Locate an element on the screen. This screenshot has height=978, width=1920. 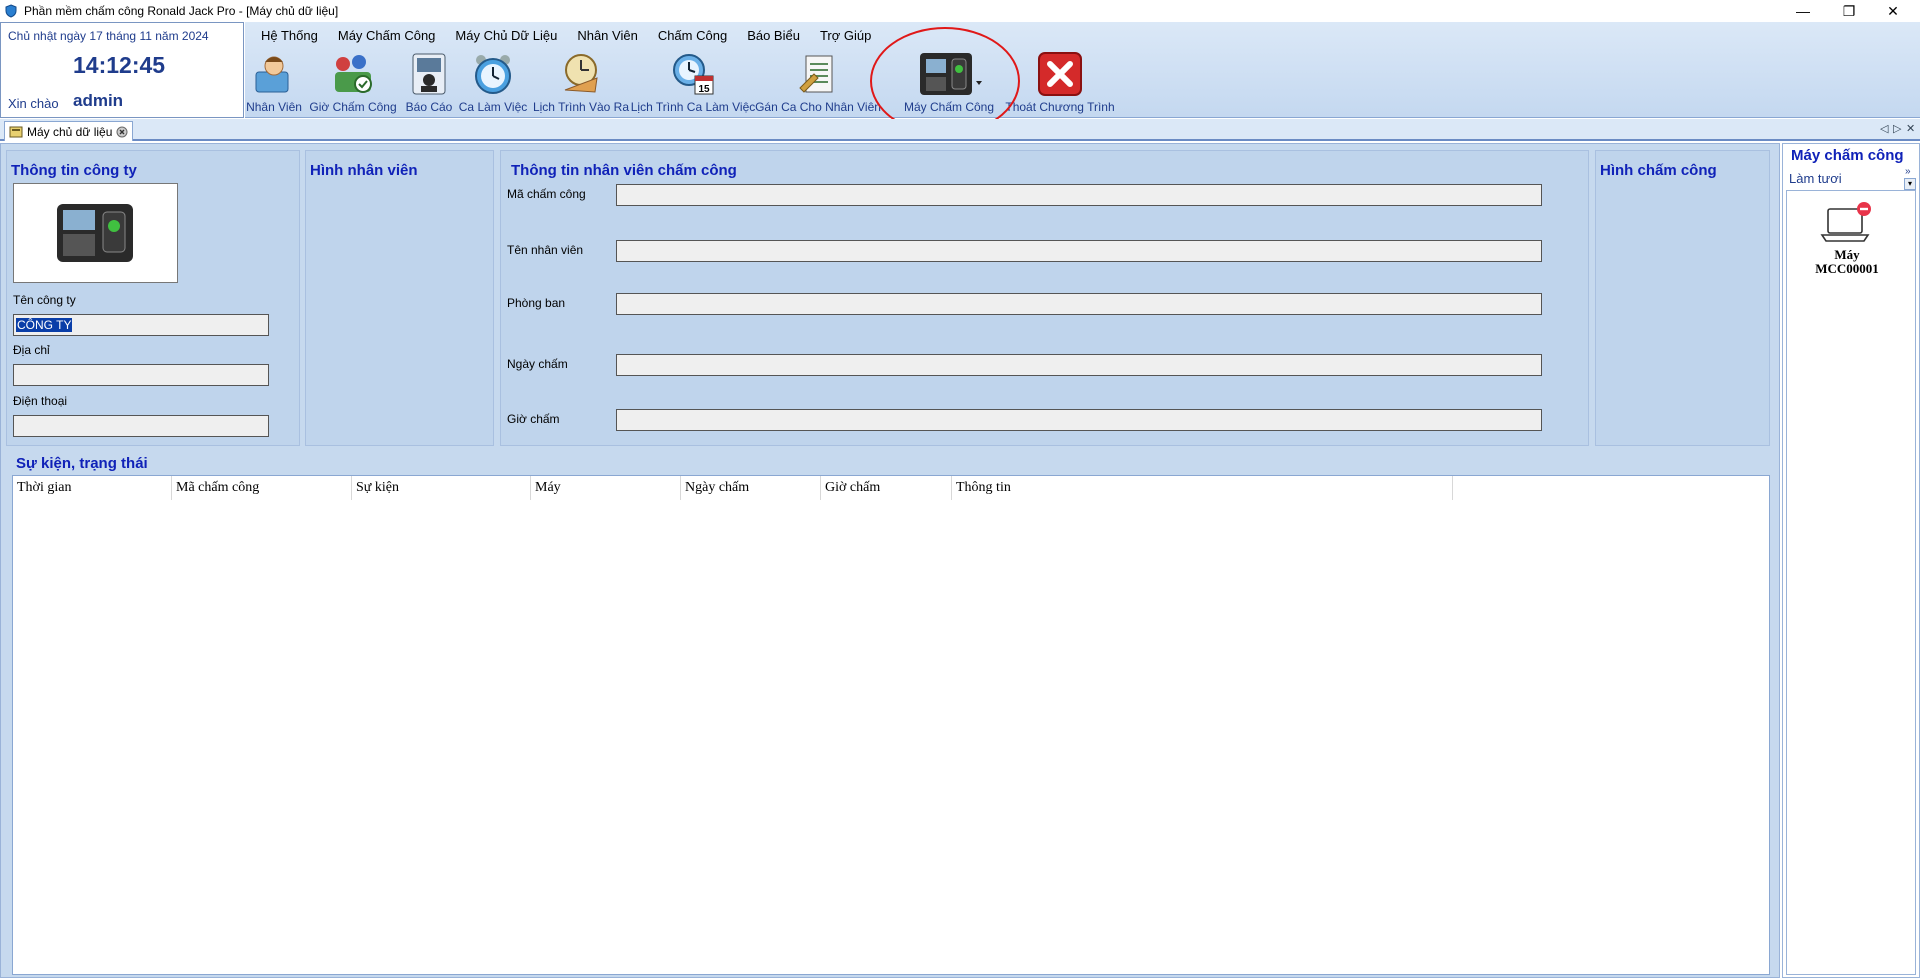
exit-icon is located at coordinates (1060, 74).